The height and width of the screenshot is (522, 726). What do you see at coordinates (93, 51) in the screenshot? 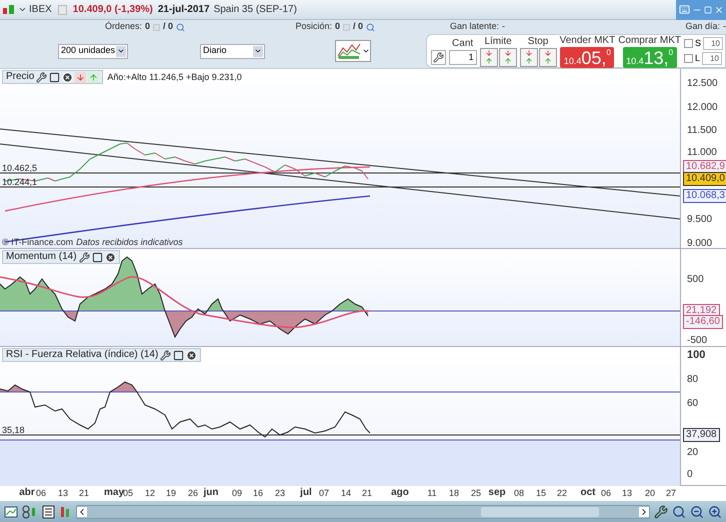
I see `quantity-select: 200 unidades` at bounding box center [93, 51].